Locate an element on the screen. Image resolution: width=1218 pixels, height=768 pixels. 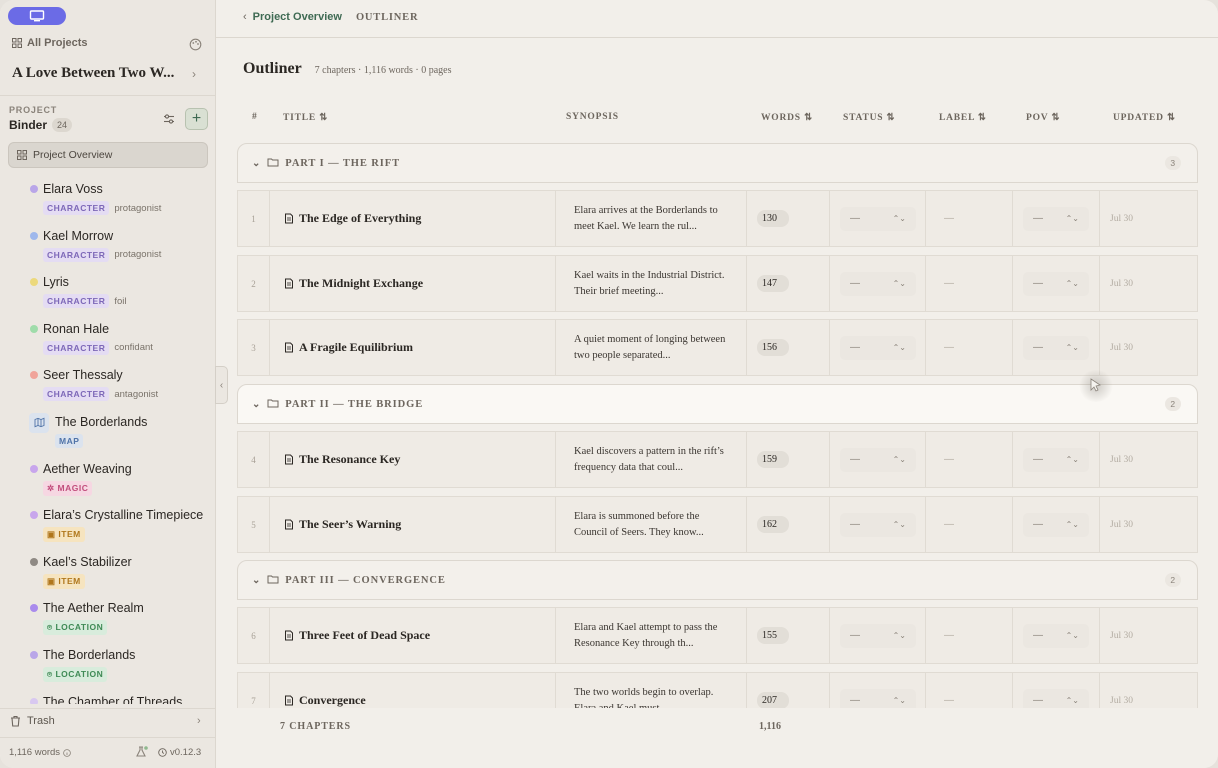
sort-icon: ⇅ is located at coordinates (1056, 118).